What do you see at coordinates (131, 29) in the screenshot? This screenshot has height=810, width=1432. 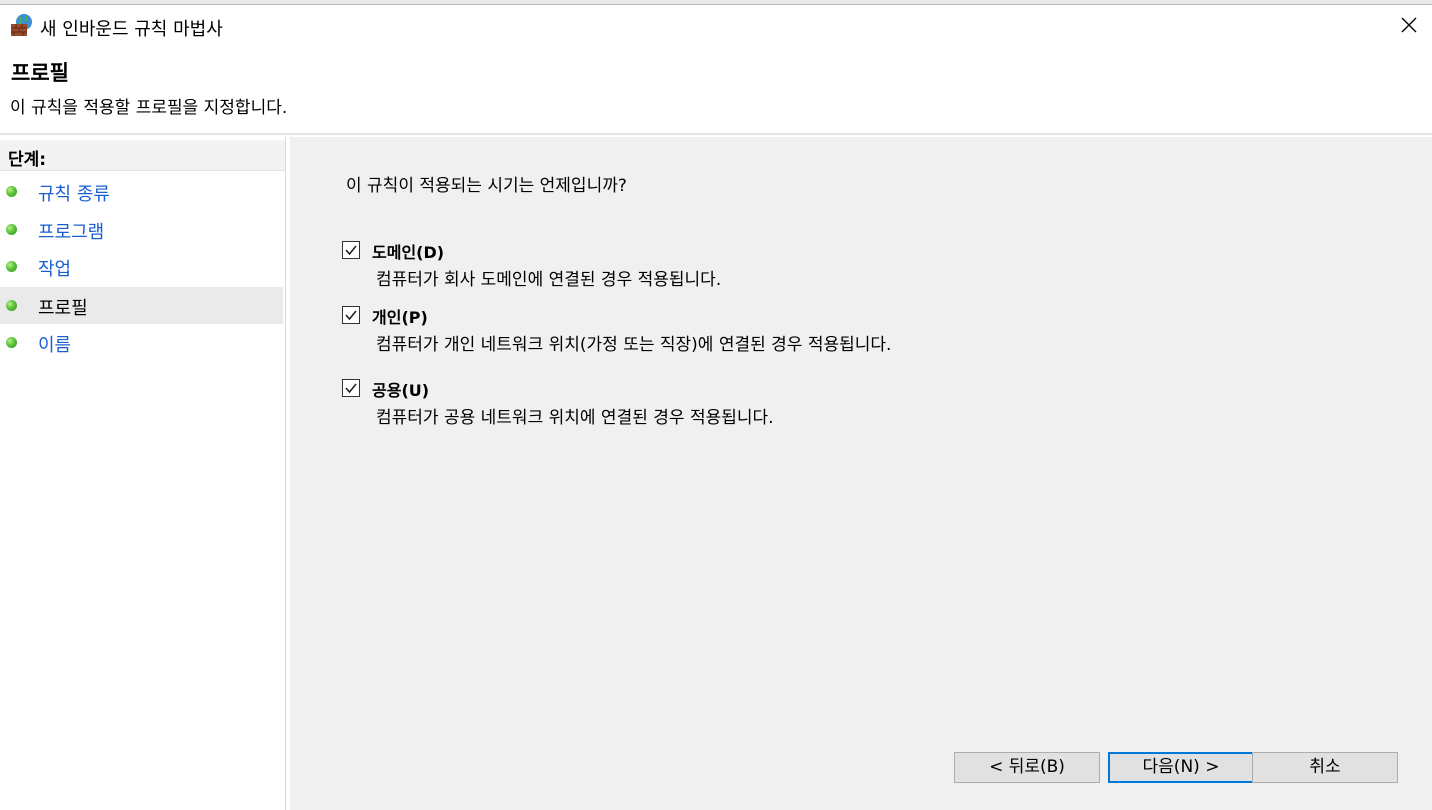 I see `window-title: 새 인바운드 규칙 마법사` at bounding box center [131, 29].